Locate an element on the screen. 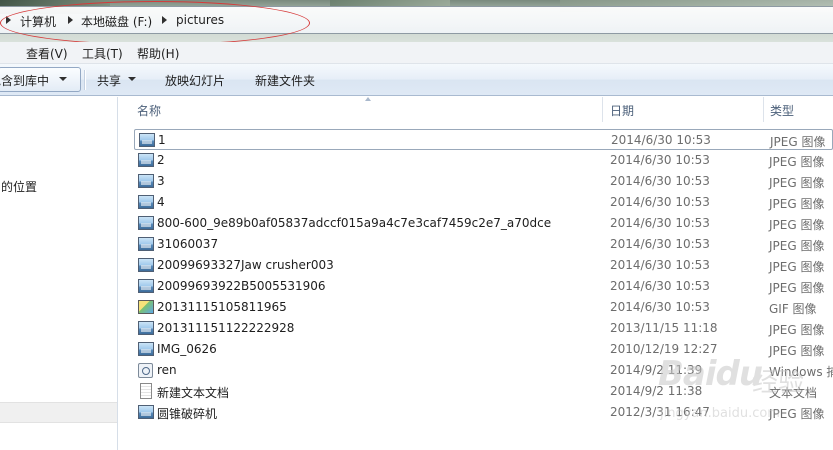  file-name: 20099693922B5005531906 is located at coordinates (241, 286).